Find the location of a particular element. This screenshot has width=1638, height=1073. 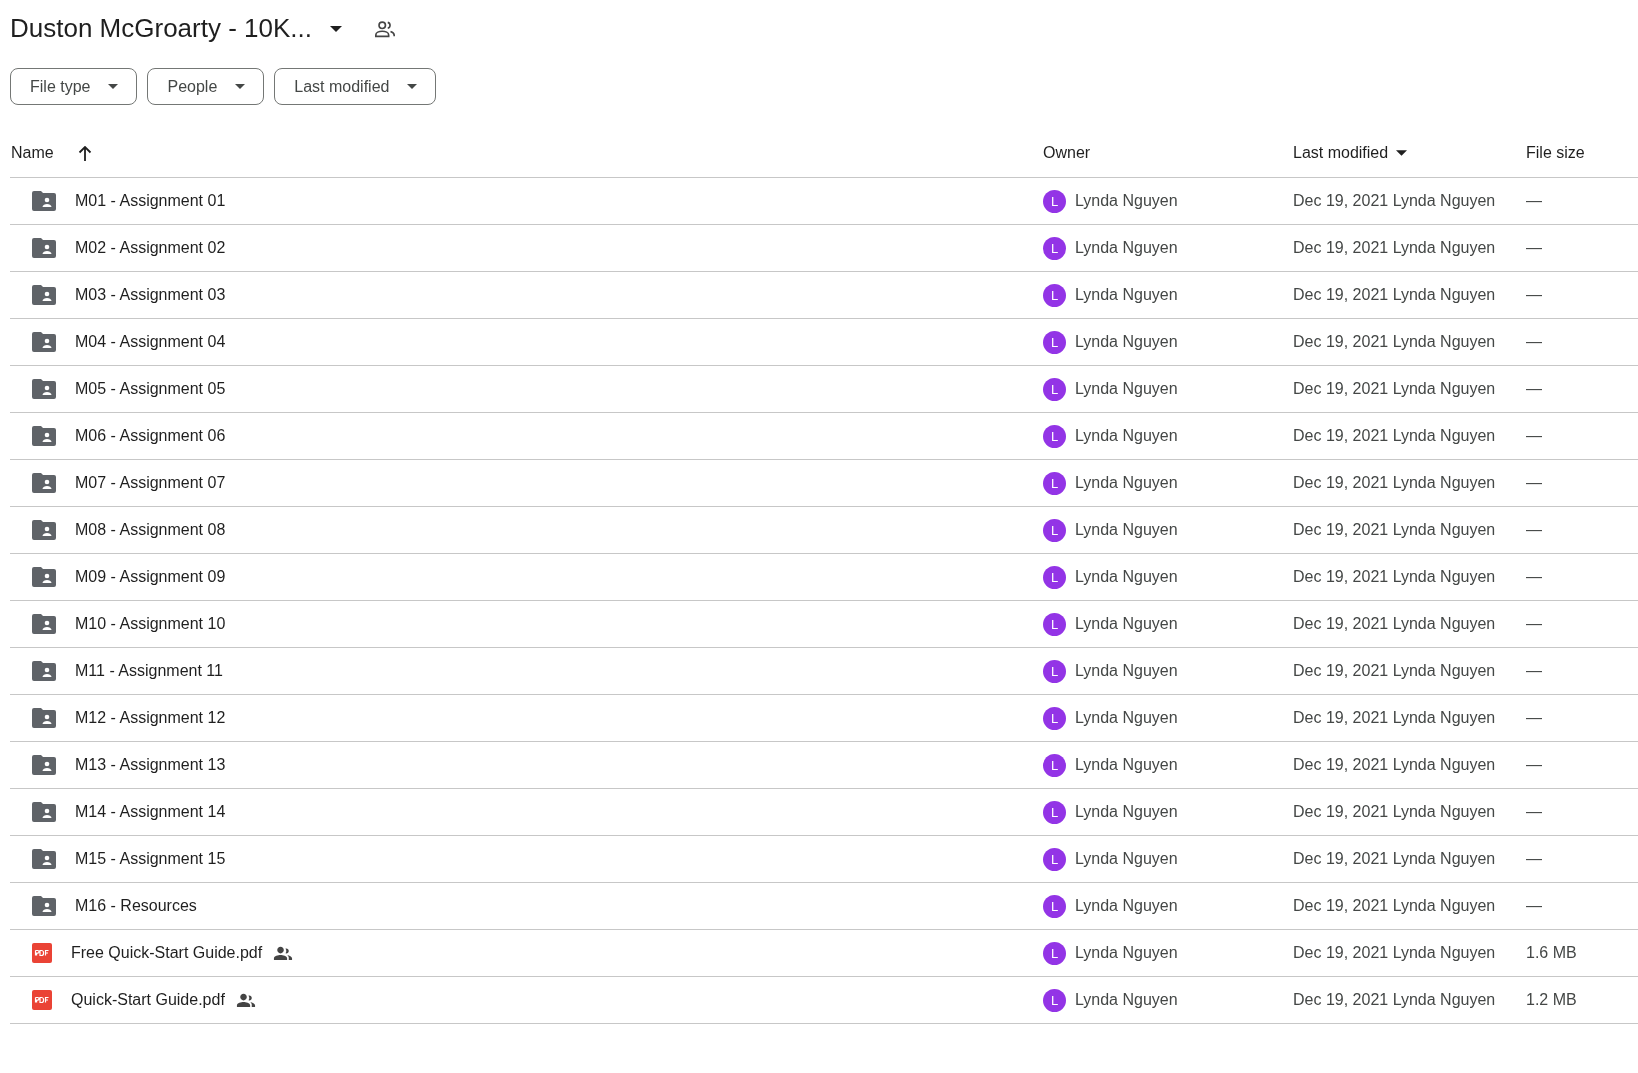

file-name: M13 - Assignment 13 is located at coordinates (150, 765).